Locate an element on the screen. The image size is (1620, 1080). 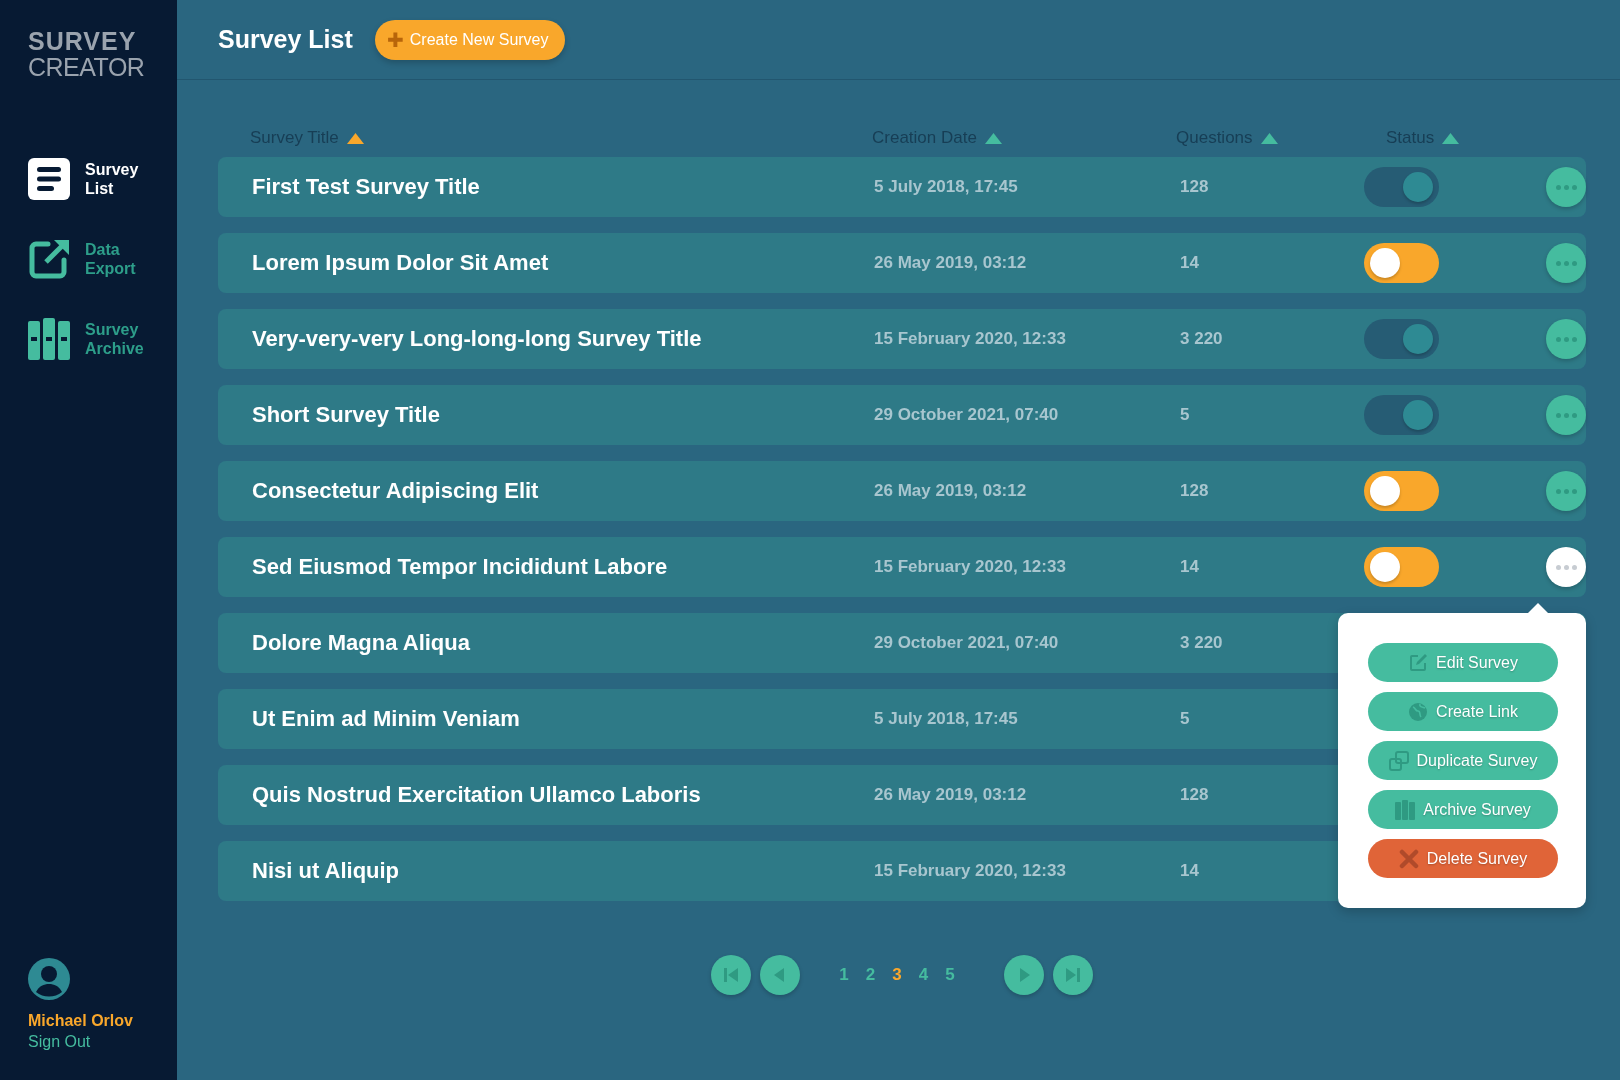
menu-item: Archive Survey is located at coordinates (1463, 809).